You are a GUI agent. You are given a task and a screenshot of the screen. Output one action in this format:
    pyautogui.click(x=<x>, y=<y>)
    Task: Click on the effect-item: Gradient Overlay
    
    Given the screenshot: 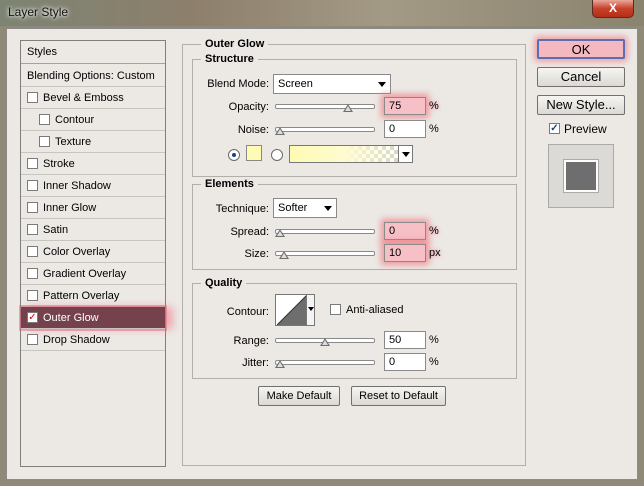 What is the action you would take?
    pyautogui.click(x=93, y=274)
    